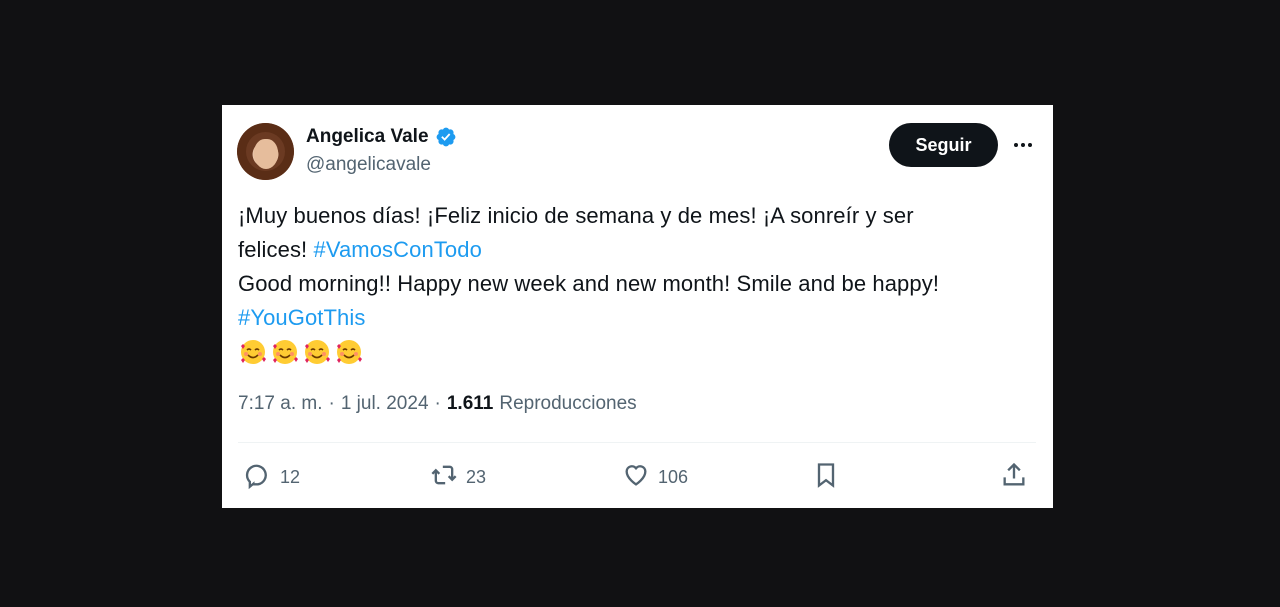  Describe the element at coordinates (367, 137) in the screenshot. I see `author-name: Angelica Vale` at that location.